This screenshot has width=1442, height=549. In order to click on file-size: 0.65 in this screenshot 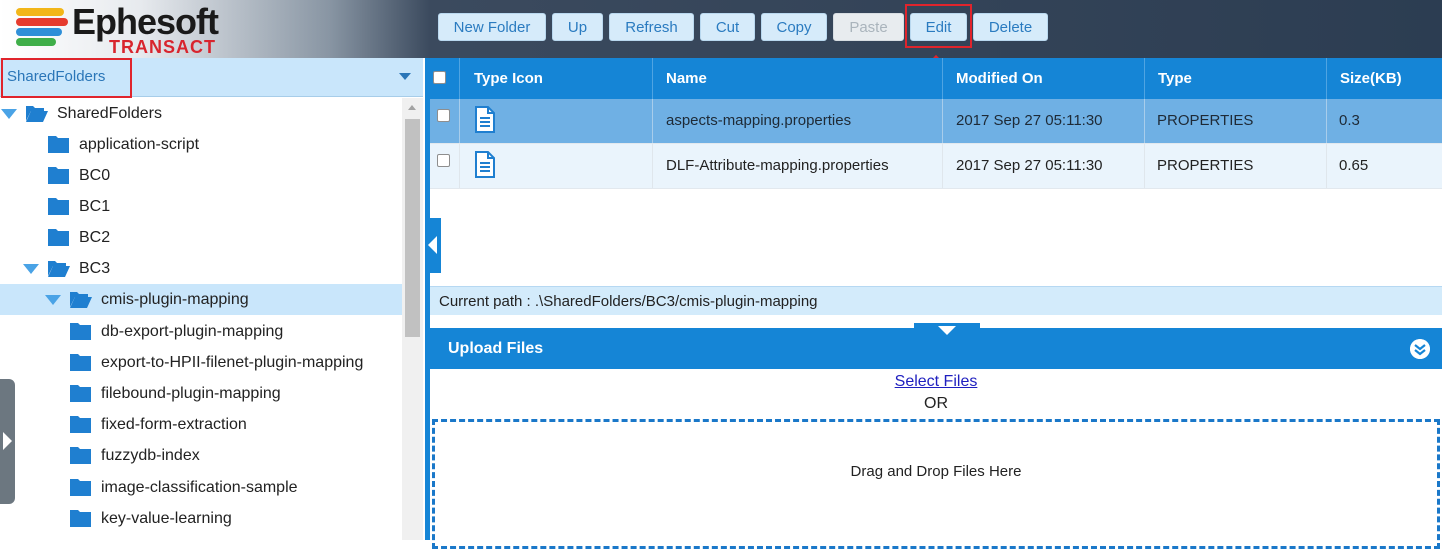, I will do `click(1354, 165)`.